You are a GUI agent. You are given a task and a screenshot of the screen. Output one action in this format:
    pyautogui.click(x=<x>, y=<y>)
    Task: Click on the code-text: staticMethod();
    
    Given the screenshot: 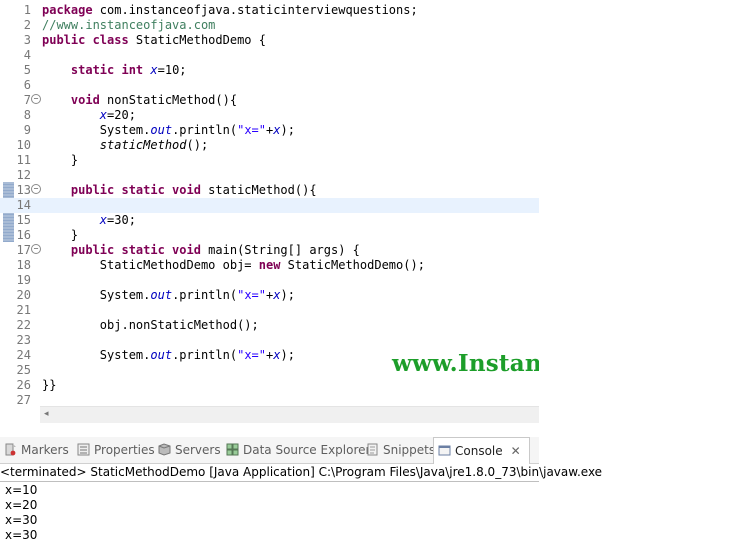 What is the action you would take?
    pyautogui.click(x=154, y=145)
    